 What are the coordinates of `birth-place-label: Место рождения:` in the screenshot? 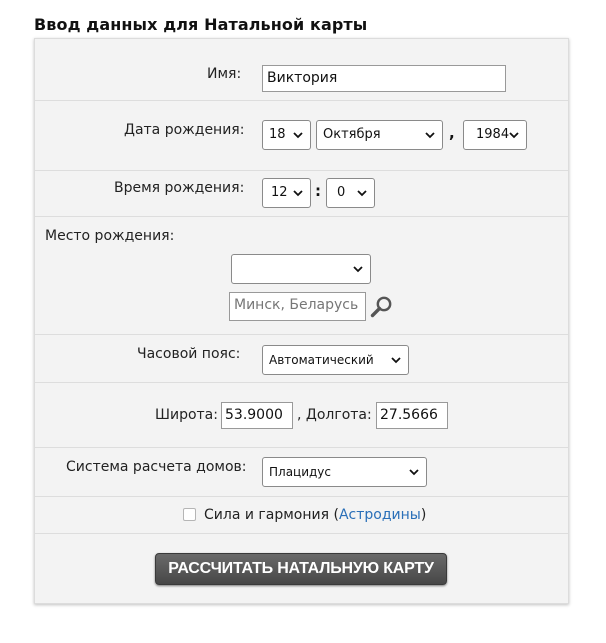 It's located at (110, 236).